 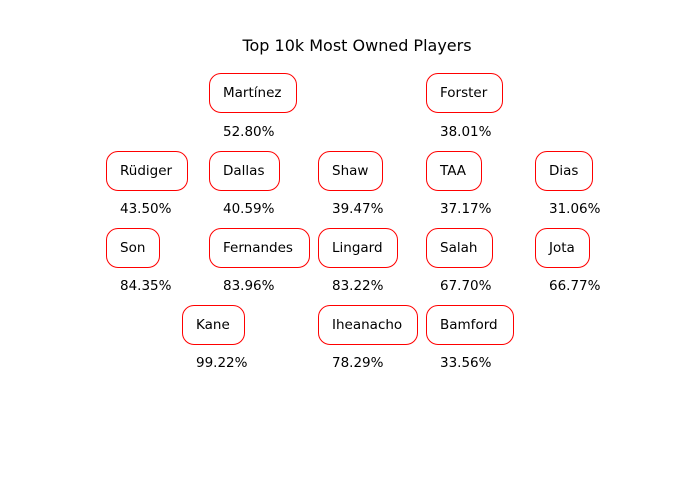 I want to click on player-node-kane: Kane, so click(x=213, y=325).